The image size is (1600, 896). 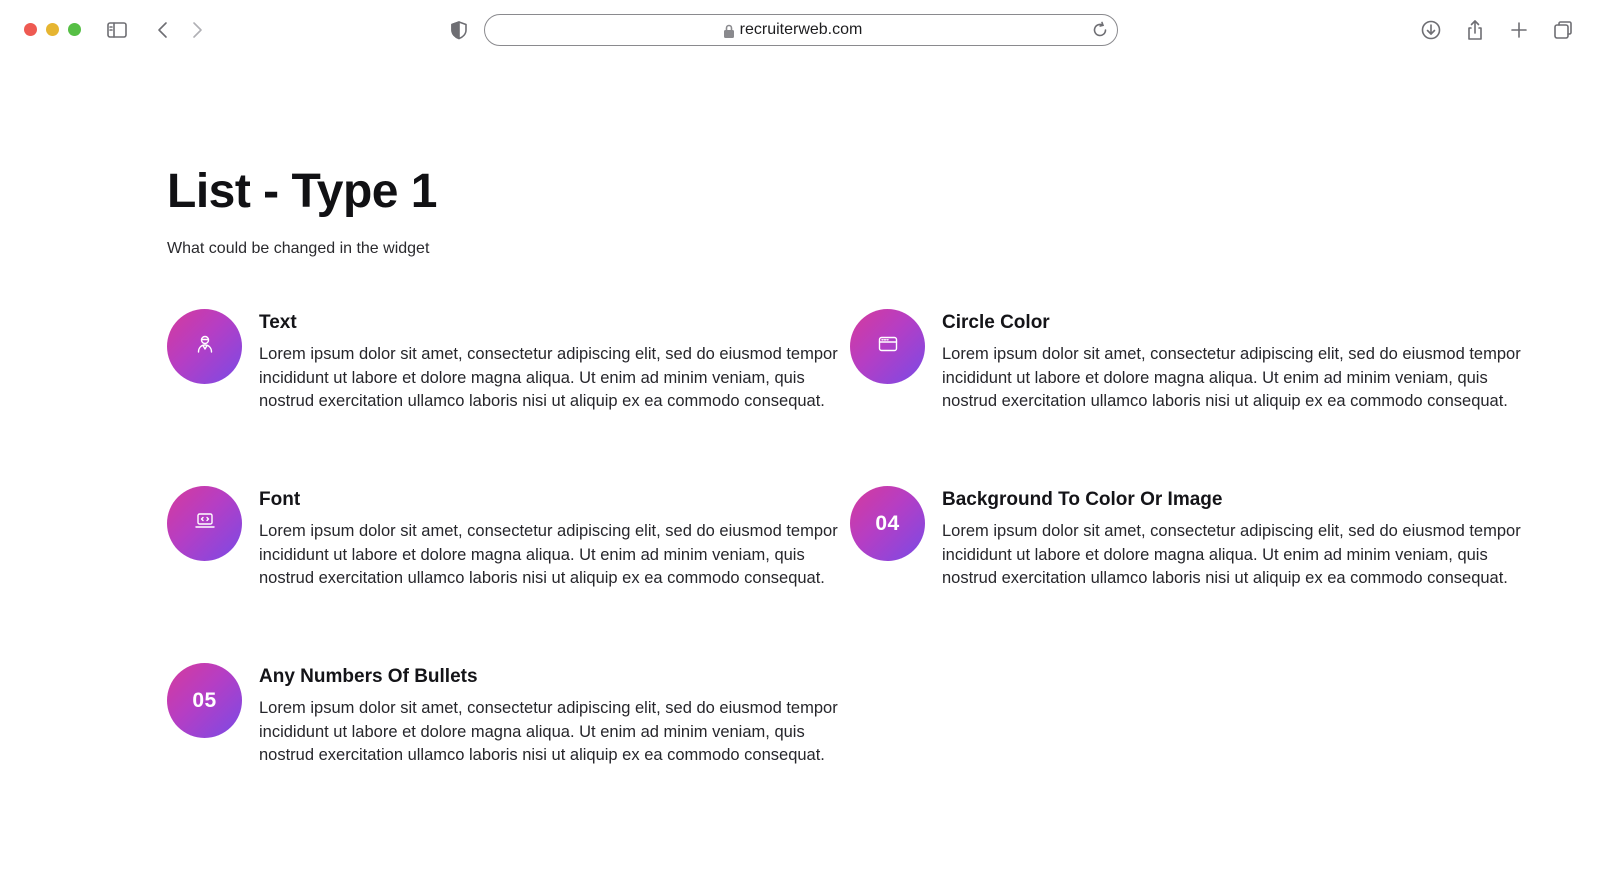 I want to click on list-item-title: Text, so click(x=278, y=322).